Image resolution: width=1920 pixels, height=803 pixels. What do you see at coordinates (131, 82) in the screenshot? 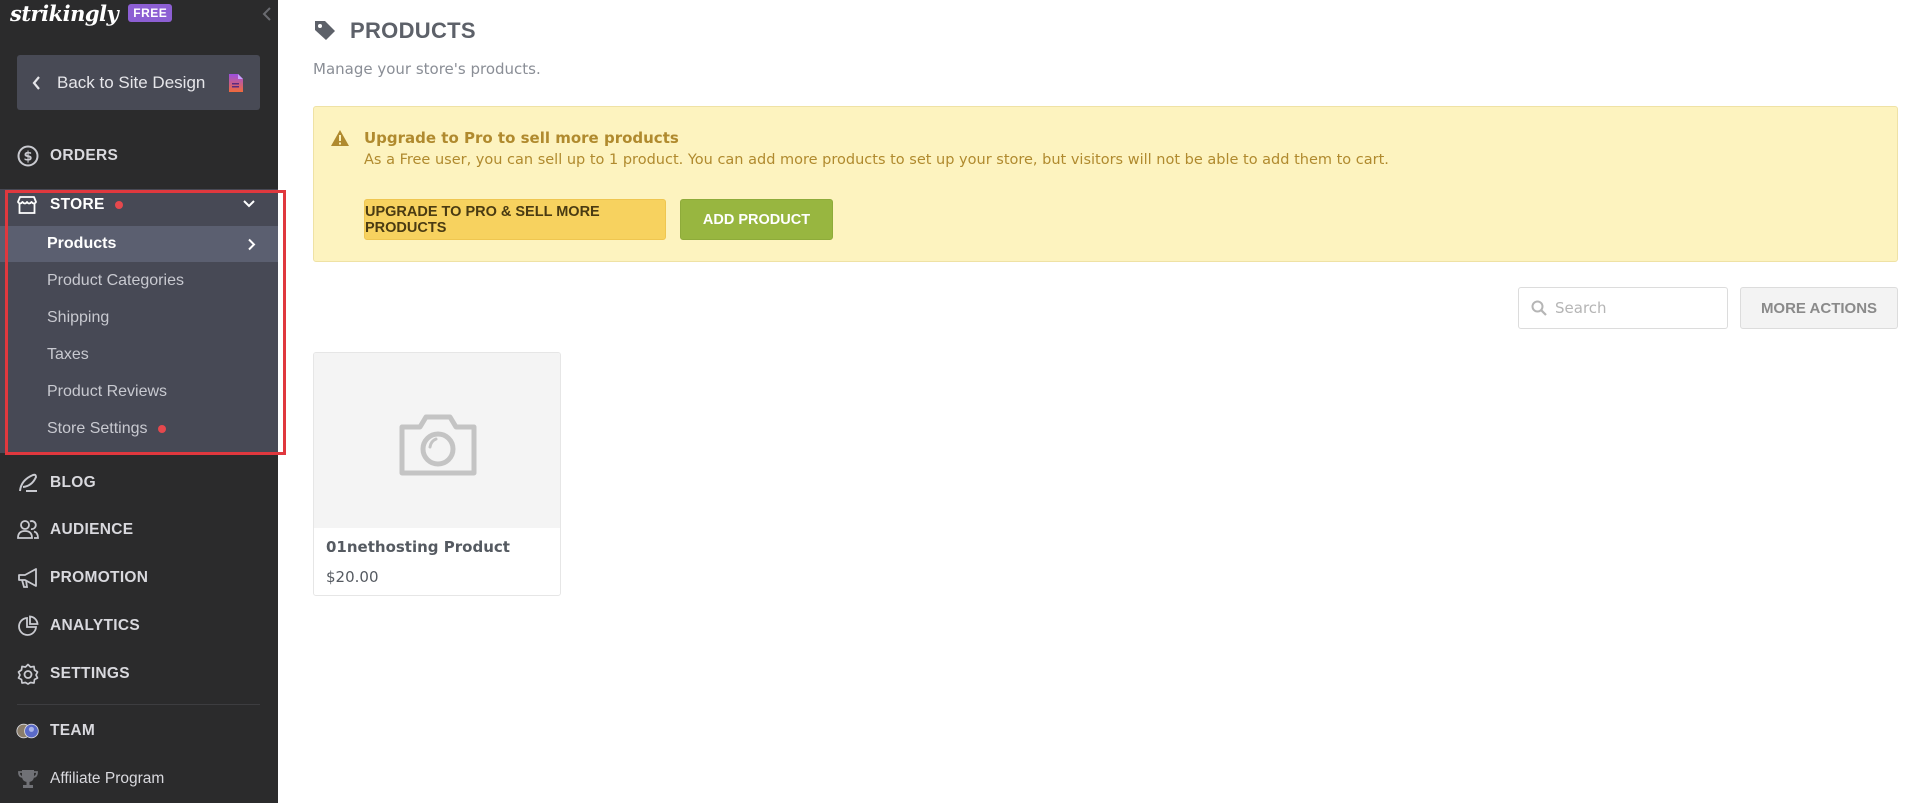
I see `back-button-label: Back to Site Design` at bounding box center [131, 82].